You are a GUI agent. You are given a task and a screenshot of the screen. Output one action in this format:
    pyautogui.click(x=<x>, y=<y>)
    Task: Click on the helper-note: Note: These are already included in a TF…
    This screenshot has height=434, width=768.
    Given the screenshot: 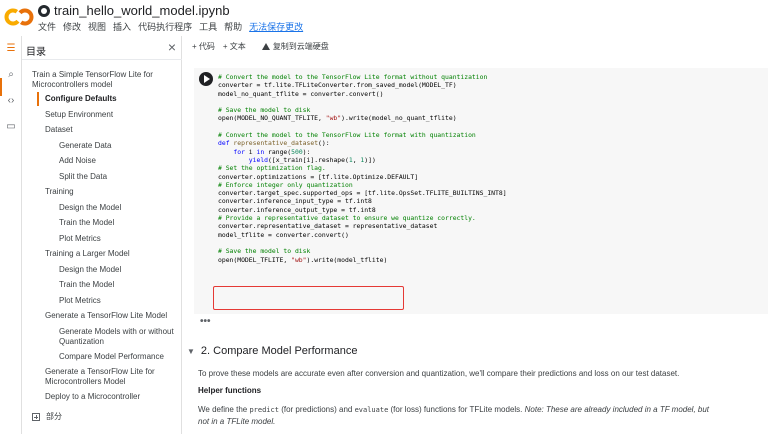 What is the action you would take?
    pyautogui.click(x=617, y=409)
    